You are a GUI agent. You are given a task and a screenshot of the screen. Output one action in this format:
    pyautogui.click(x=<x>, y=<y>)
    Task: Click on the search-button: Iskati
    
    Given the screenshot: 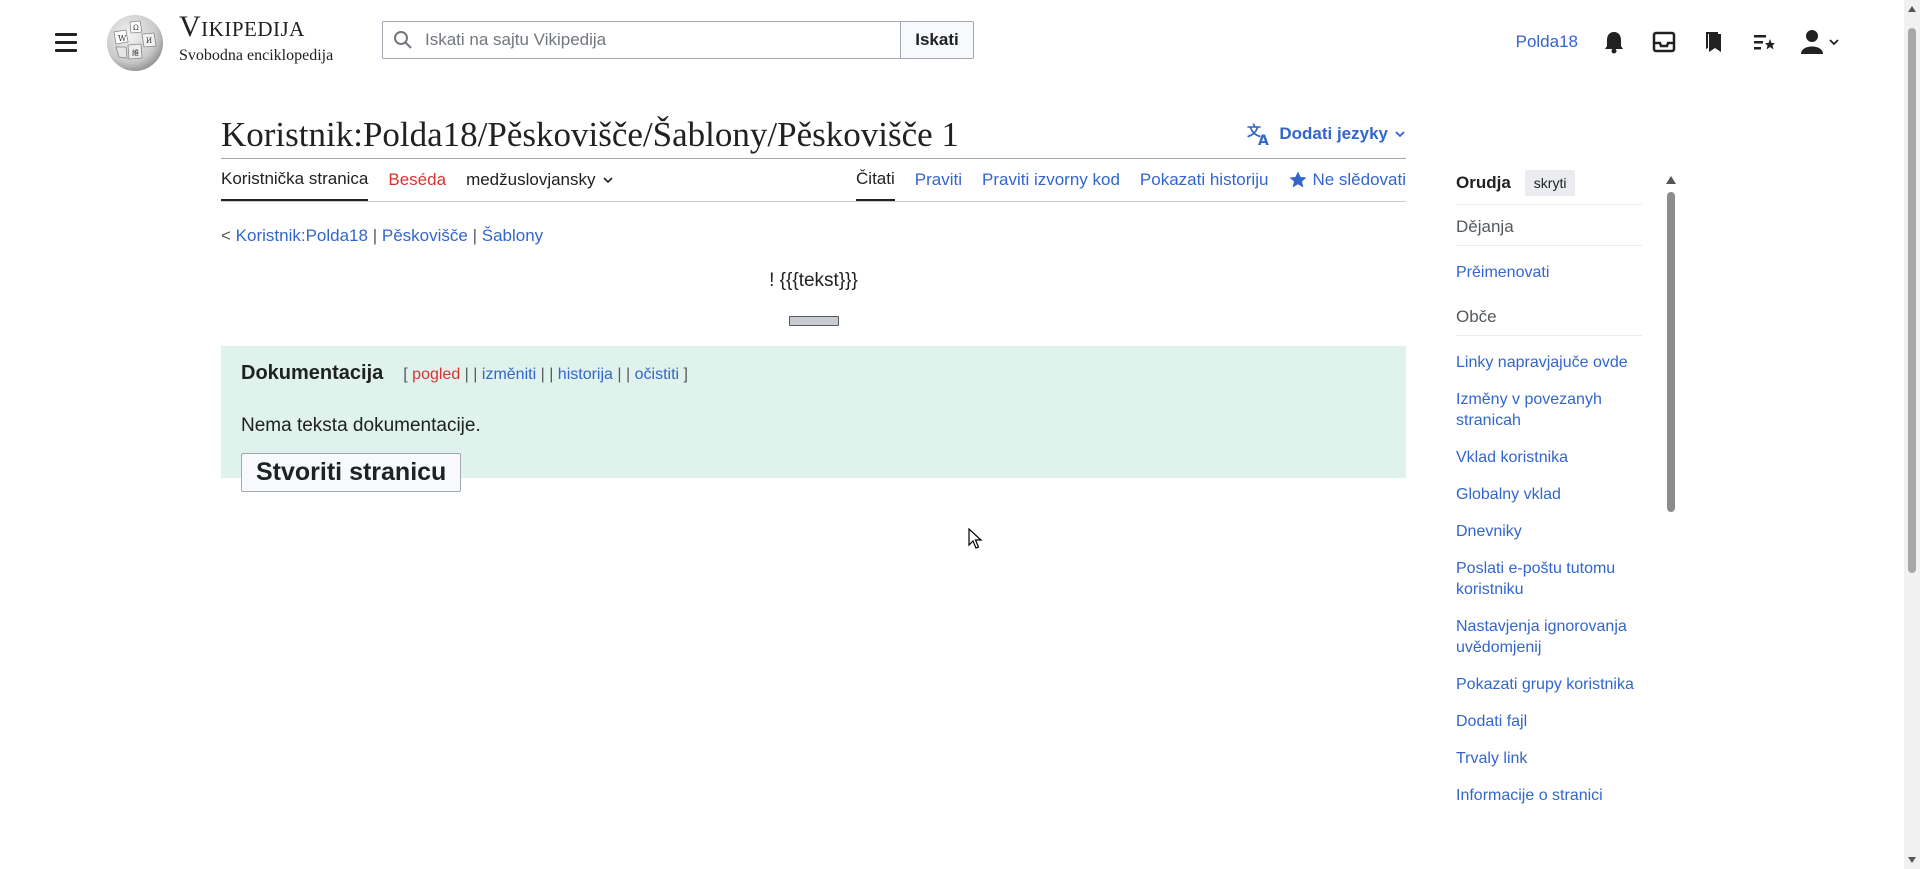 What is the action you would take?
    pyautogui.click(x=937, y=40)
    